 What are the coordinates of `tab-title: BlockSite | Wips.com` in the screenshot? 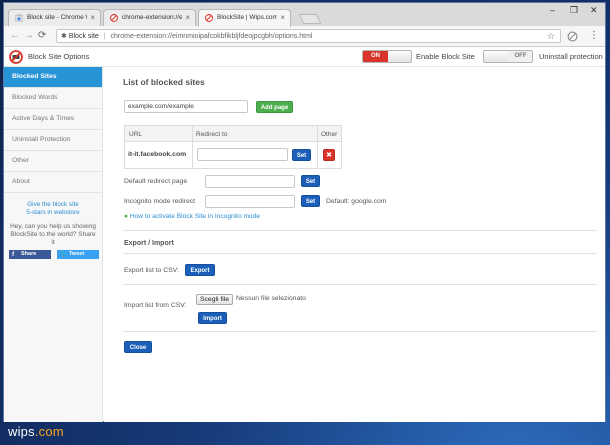 It's located at (247, 17).